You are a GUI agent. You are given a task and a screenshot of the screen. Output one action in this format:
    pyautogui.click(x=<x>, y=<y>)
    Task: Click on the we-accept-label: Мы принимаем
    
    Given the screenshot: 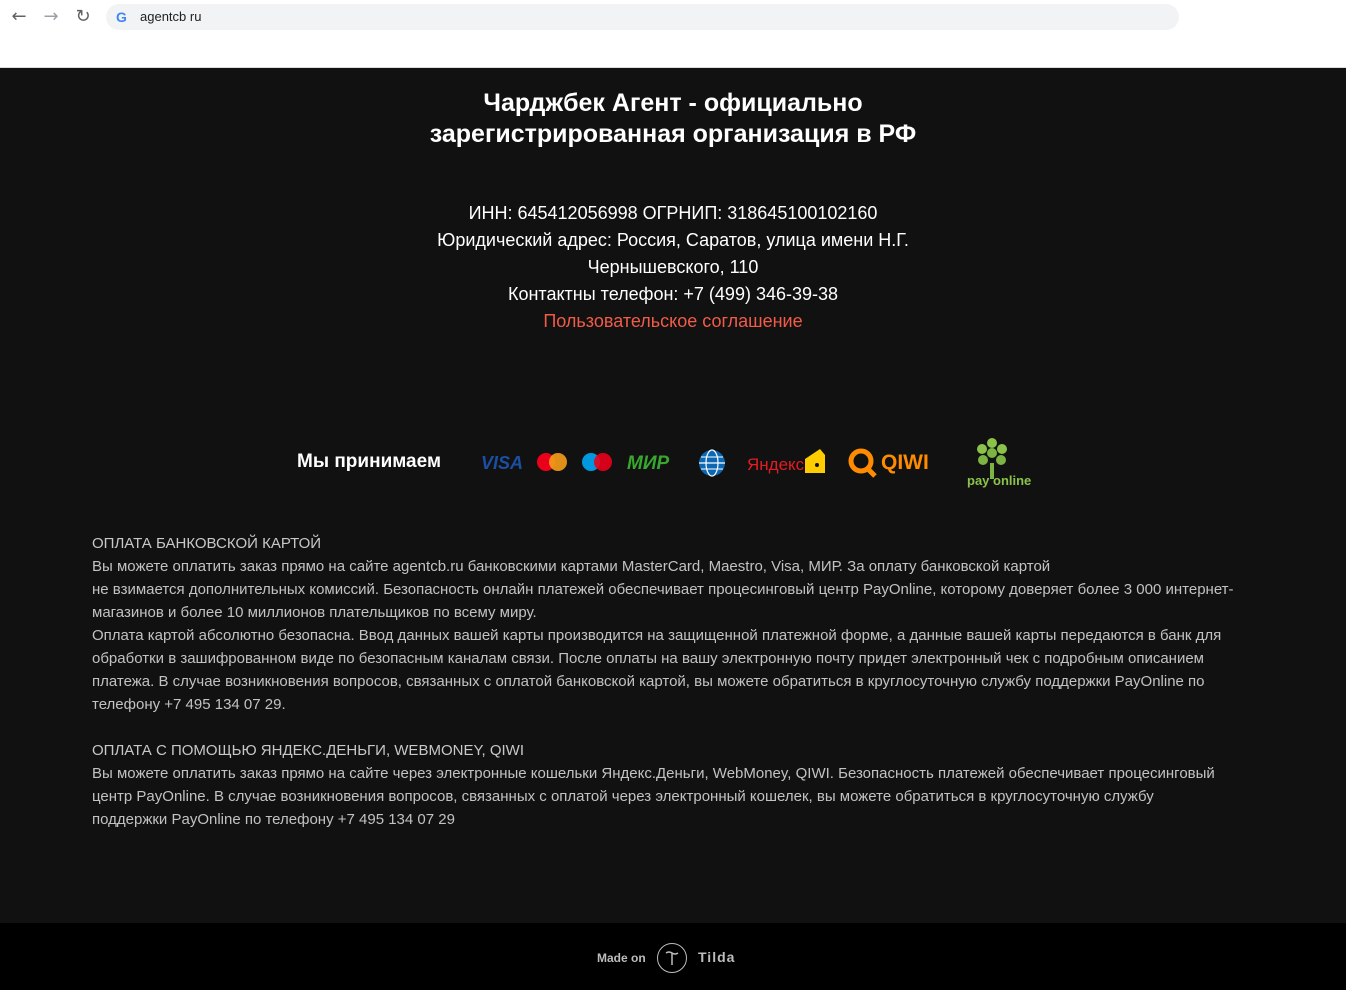 What is the action you would take?
    pyautogui.click(x=369, y=461)
    